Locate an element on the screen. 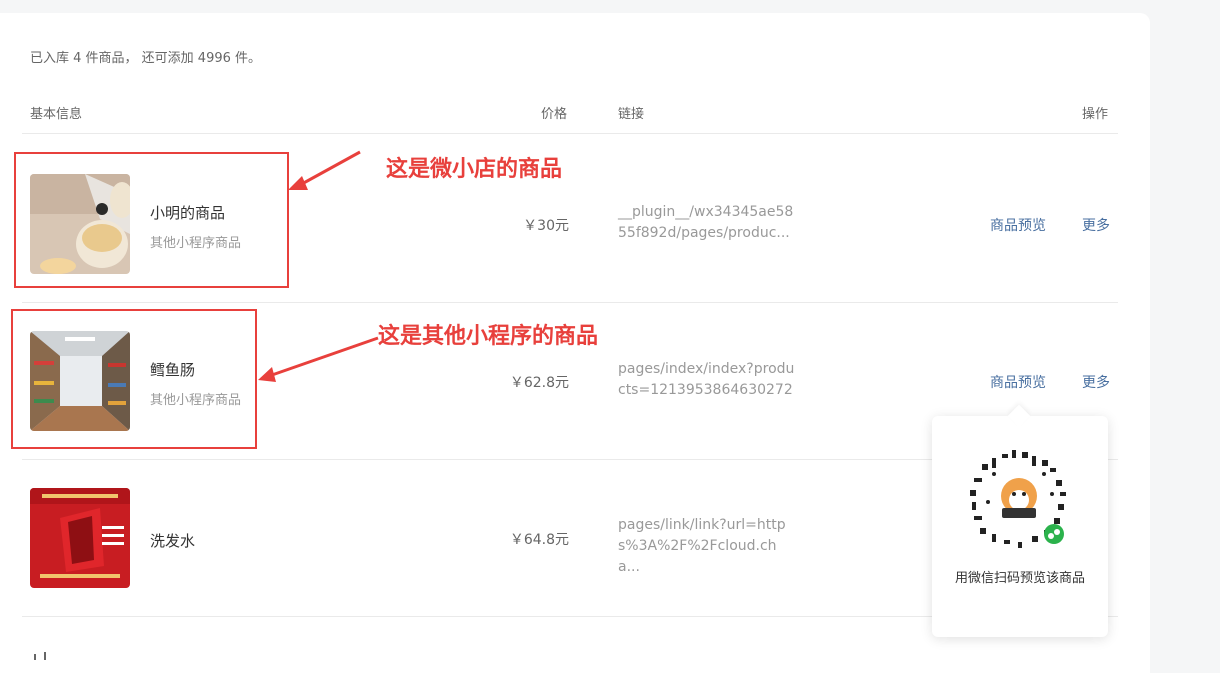  qr-preview-popup: 用微信扫码预览该商品 is located at coordinates (1020, 526).